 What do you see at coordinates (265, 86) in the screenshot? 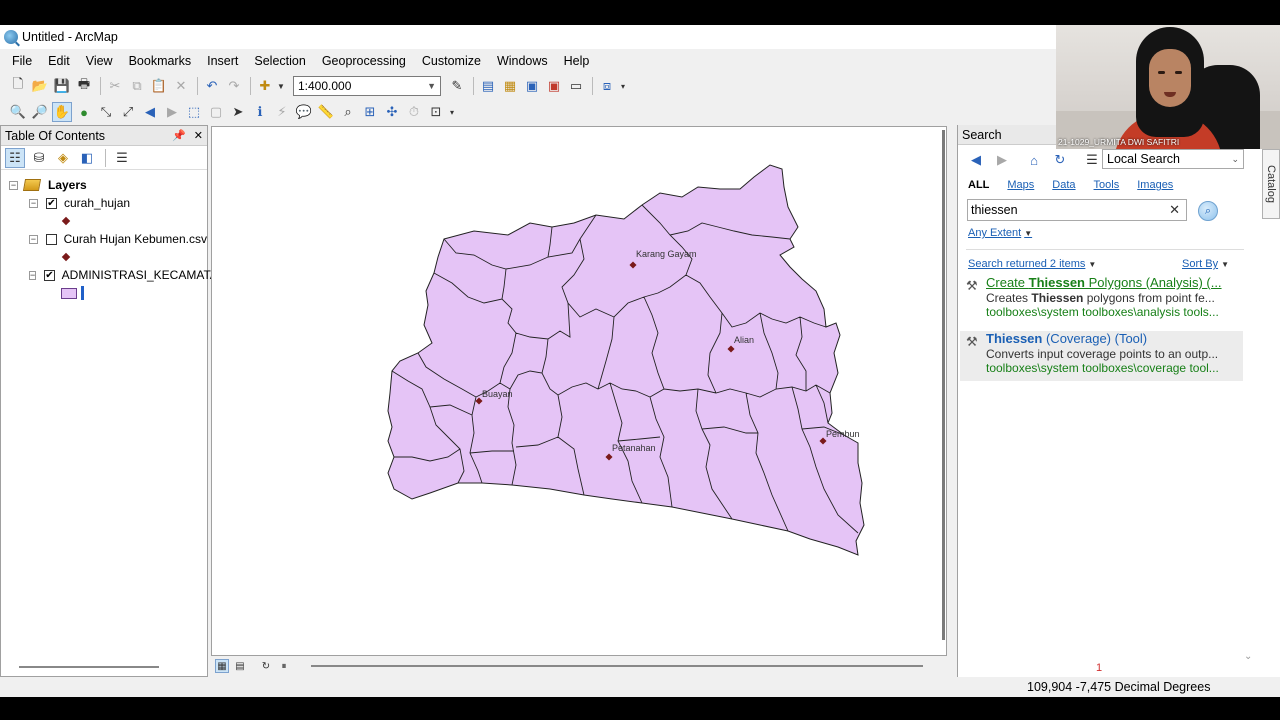
I see `add-data-icon: ✚` at bounding box center [265, 86].